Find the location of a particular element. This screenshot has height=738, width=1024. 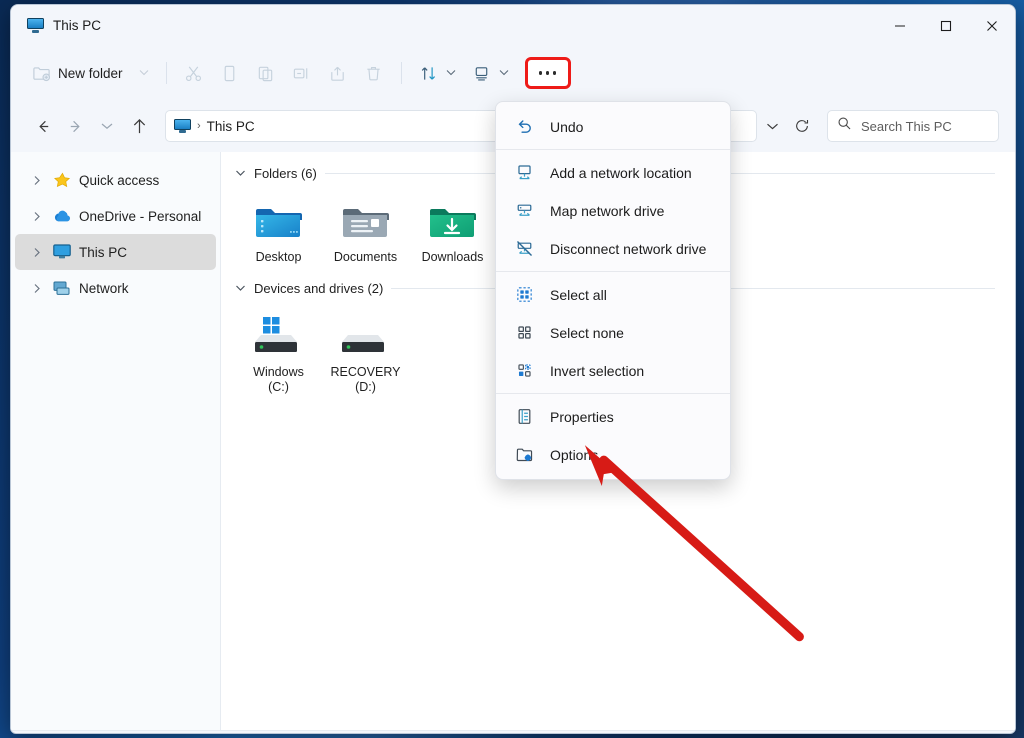

toolbar-divider is located at coordinates (166, 73).